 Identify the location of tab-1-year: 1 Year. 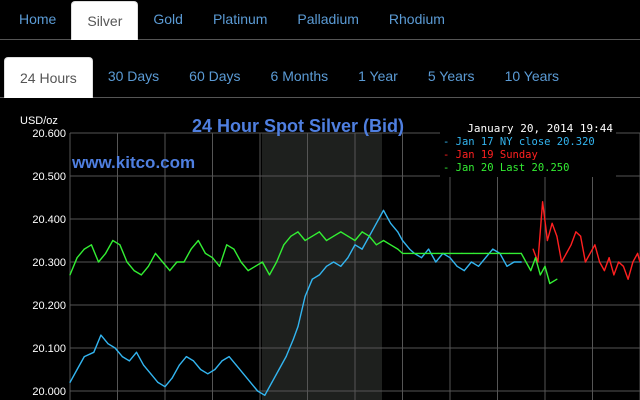
(378, 76).